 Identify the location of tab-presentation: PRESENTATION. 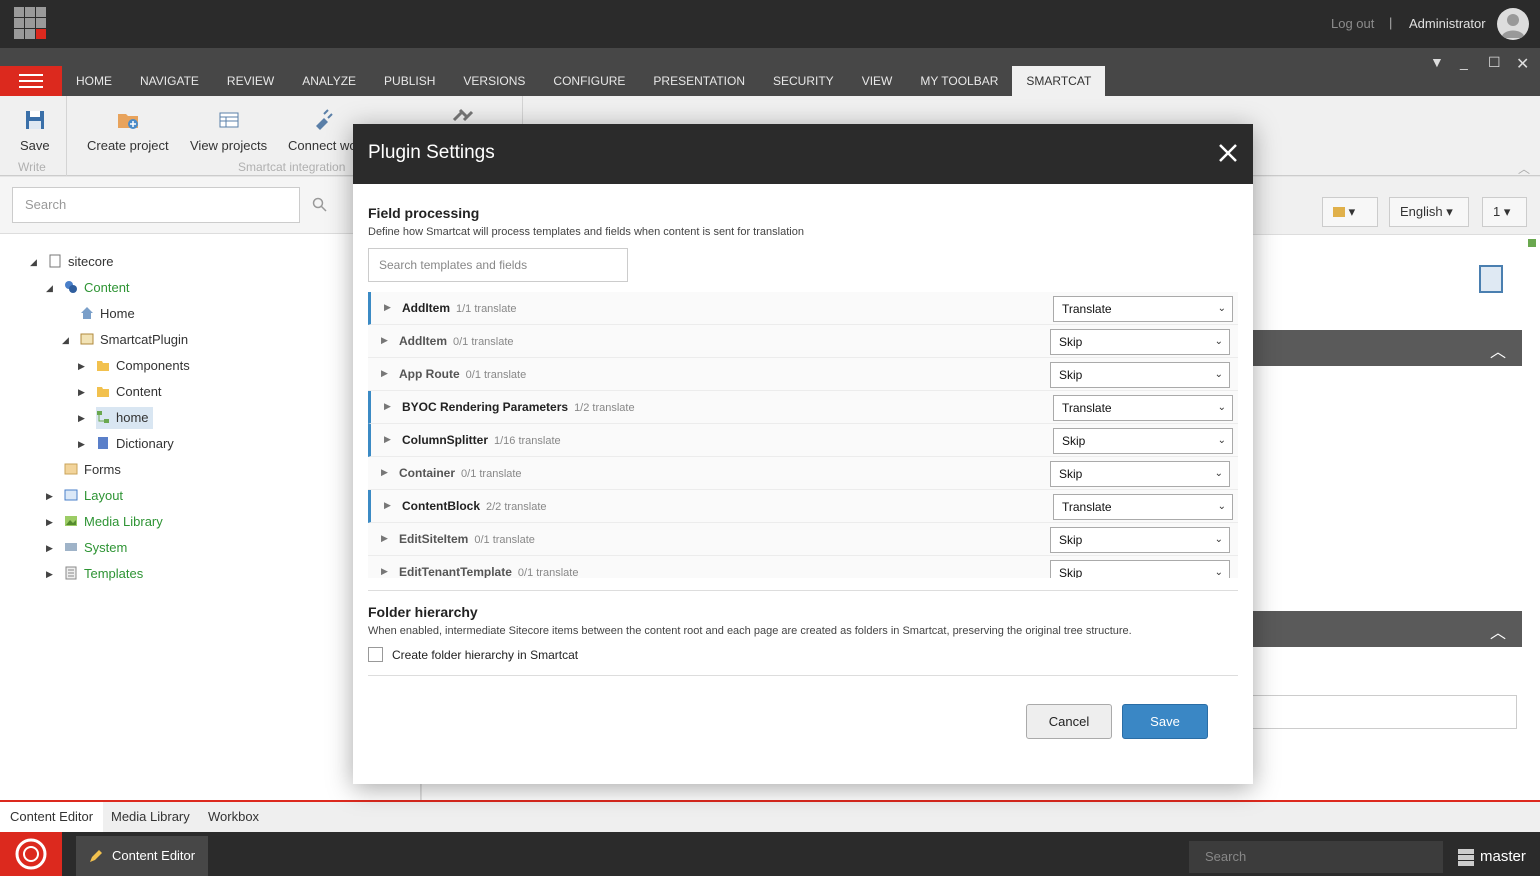
(699, 81).